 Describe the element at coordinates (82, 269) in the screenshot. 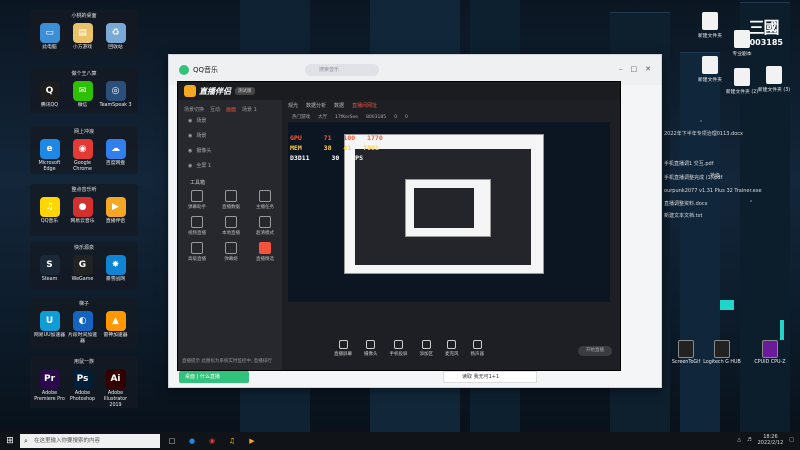

I see `desktop-icon: G WeGame` at that location.